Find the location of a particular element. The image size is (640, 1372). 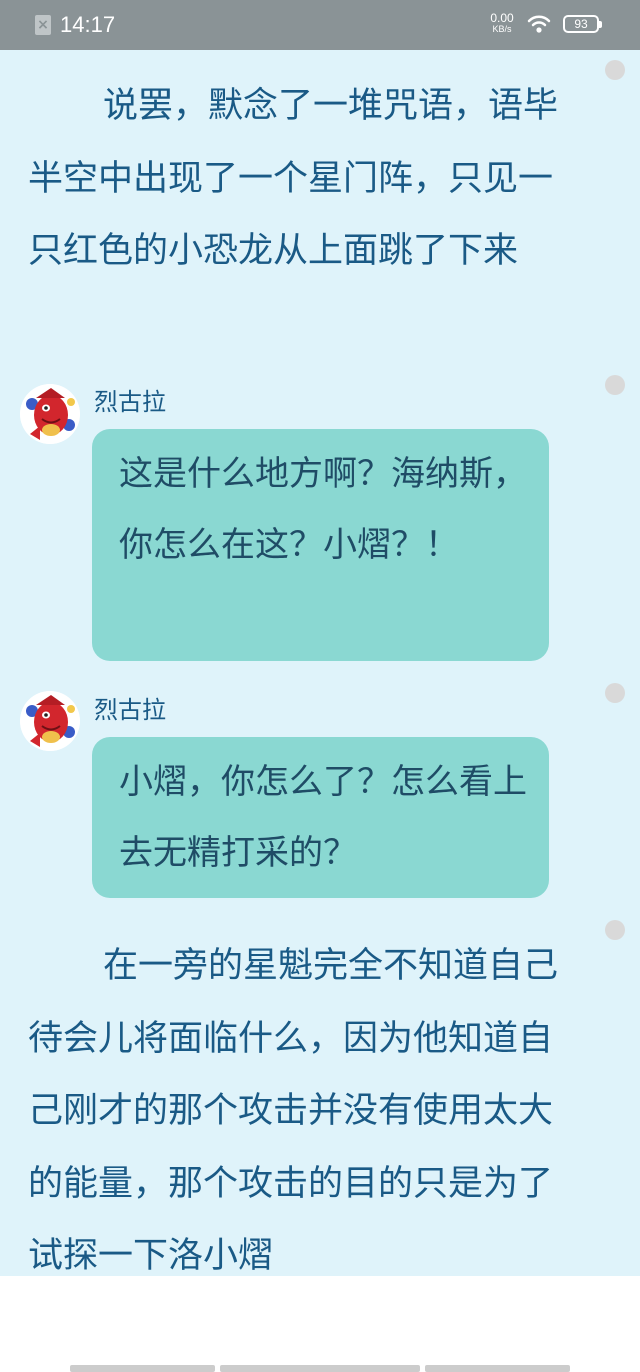

network-speed-unit: KB/s is located at coordinates (502, 29).